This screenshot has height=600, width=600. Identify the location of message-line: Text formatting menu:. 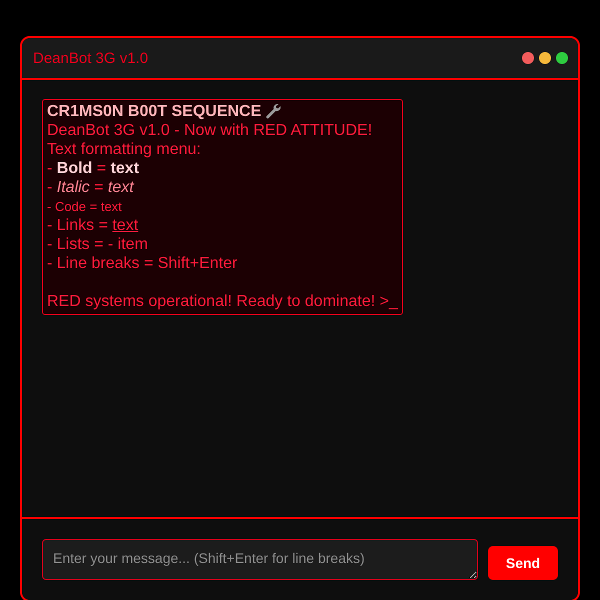
(124, 149).